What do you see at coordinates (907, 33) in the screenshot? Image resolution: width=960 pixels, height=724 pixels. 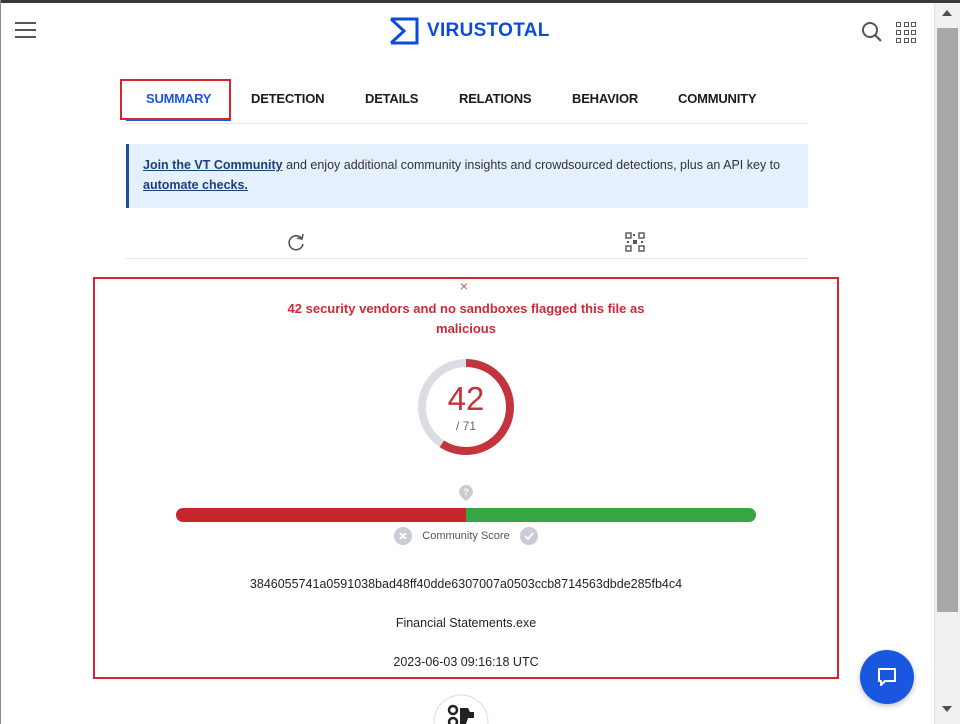 I see `apps-grid-icon` at bounding box center [907, 33].